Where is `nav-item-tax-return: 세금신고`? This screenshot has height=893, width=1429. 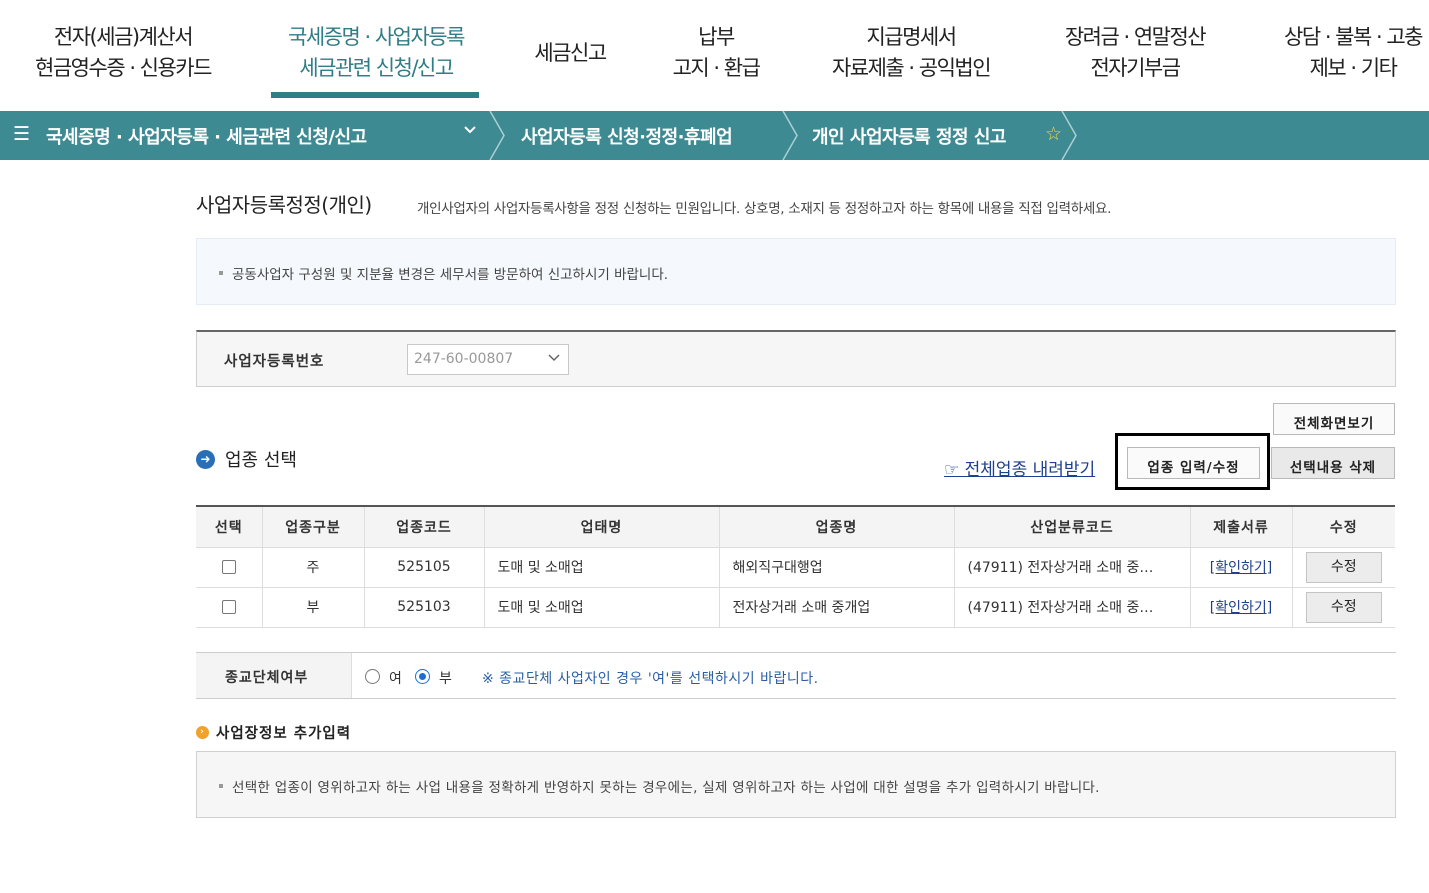 nav-item-tax-return: 세금신고 is located at coordinates (570, 53).